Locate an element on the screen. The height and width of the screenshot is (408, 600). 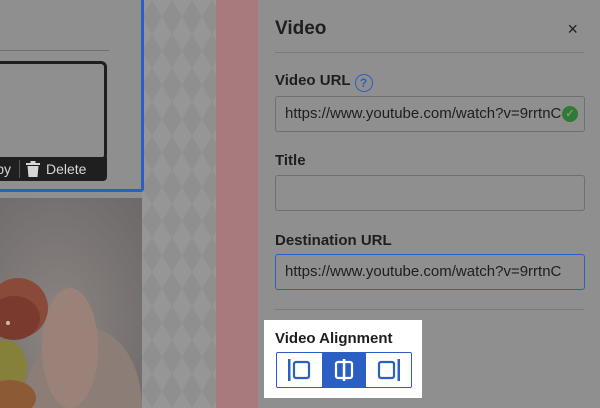
align-center-button is located at coordinates (344, 370).